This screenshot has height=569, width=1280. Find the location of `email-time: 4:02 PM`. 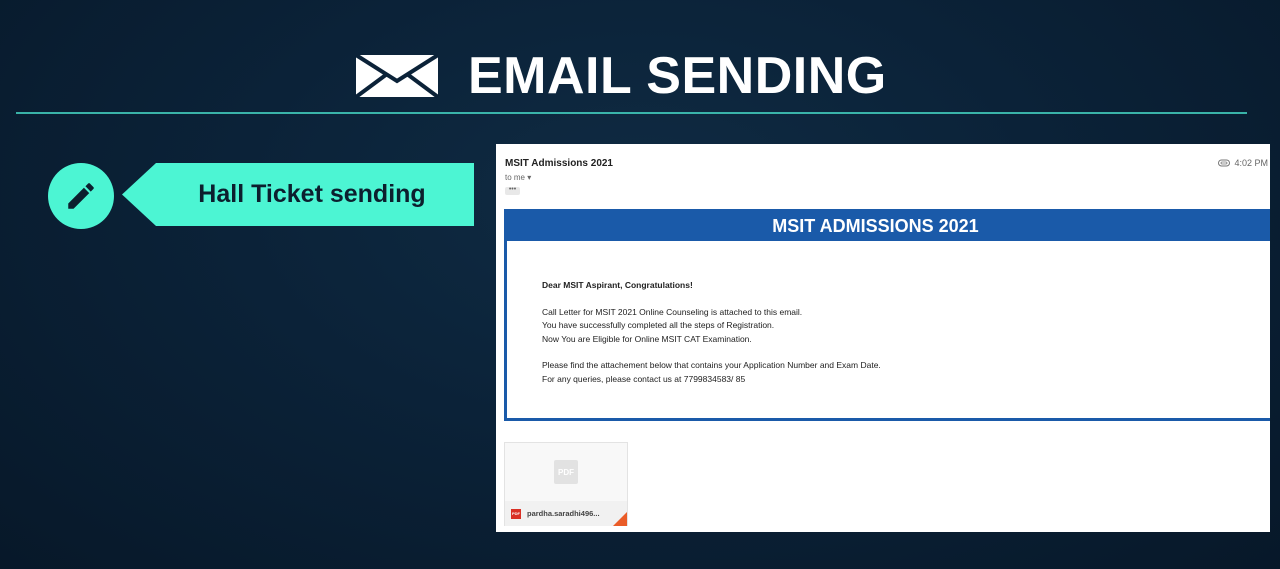

email-time: 4:02 PM is located at coordinates (1251, 163).